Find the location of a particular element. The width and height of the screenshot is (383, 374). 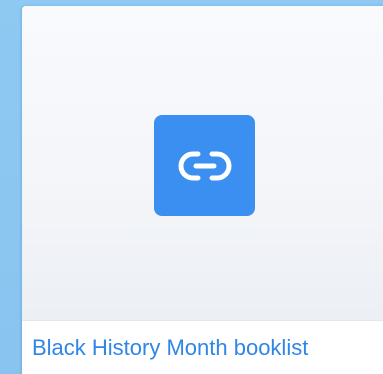

link-icon is located at coordinates (205, 166).